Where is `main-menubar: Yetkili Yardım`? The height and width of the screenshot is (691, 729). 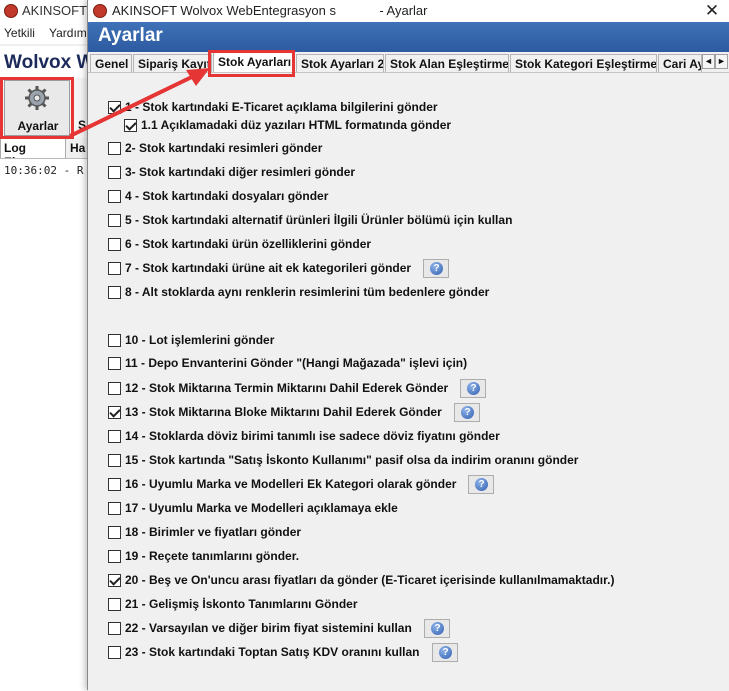
main-menubar: Yetkili Yardım is located at coordinates (50, 33).